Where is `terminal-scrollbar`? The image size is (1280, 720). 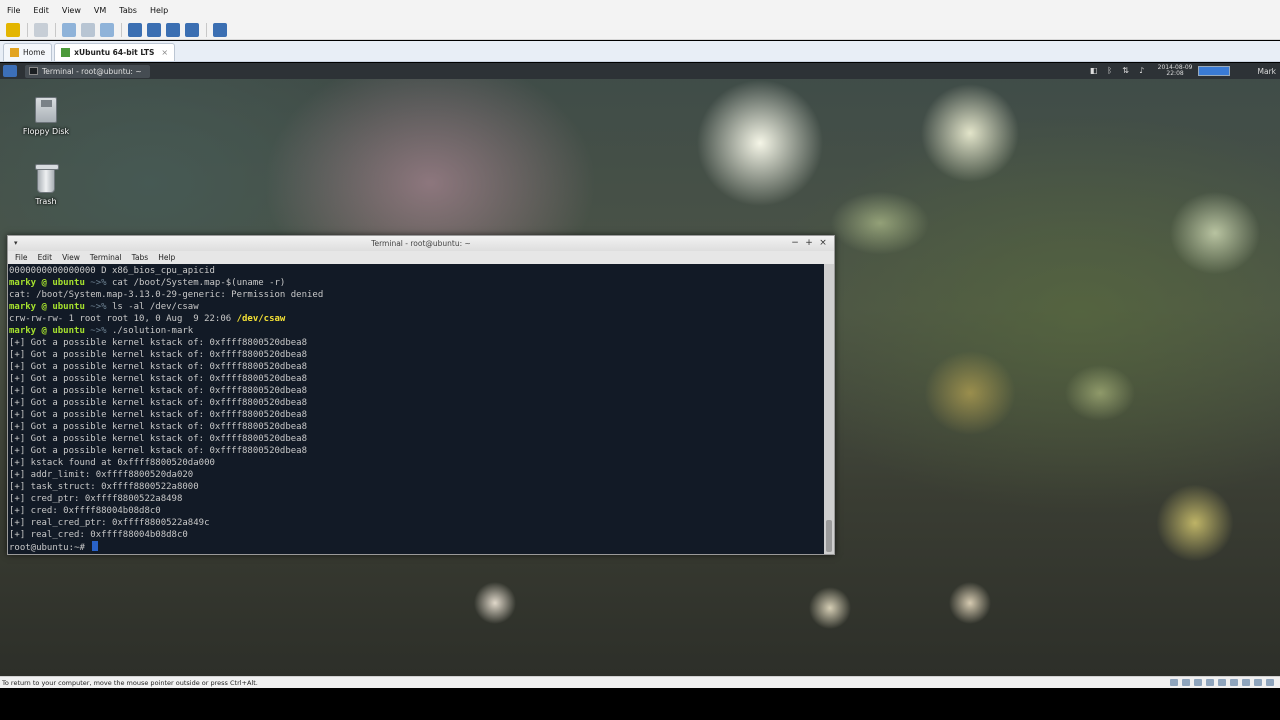
terminal-scrollbar is located at coordinates (829, 409).